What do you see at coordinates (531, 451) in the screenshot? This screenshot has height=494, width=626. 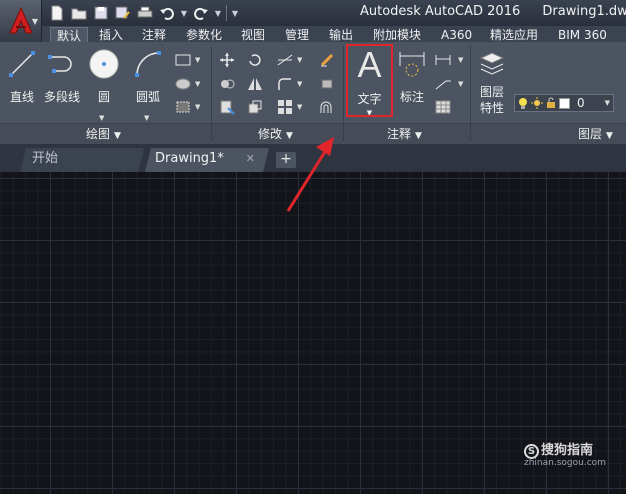 I see `sogou-s-icon: S` at bounding box center [531, 451].